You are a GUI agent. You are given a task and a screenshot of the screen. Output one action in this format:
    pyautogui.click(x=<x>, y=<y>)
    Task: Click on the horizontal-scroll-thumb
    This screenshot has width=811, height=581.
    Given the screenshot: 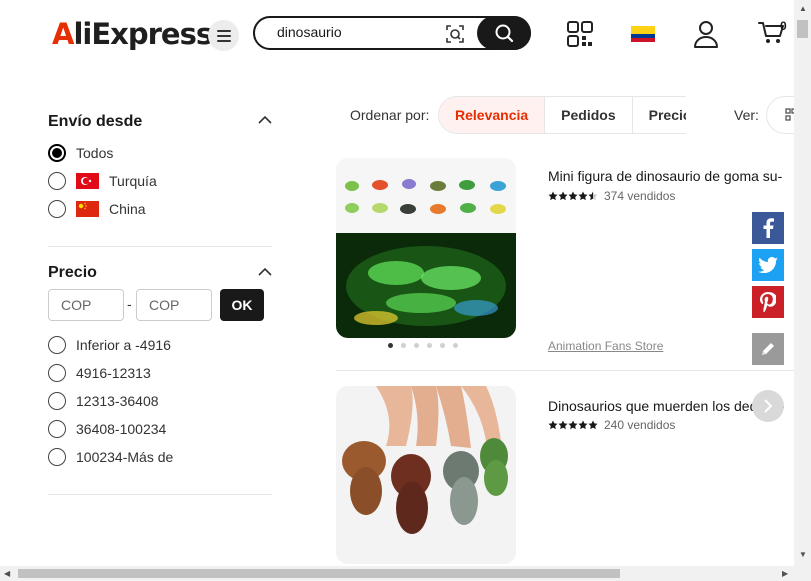 What is the action you would take?
    pyautogui.click(x=319, y=573)
    